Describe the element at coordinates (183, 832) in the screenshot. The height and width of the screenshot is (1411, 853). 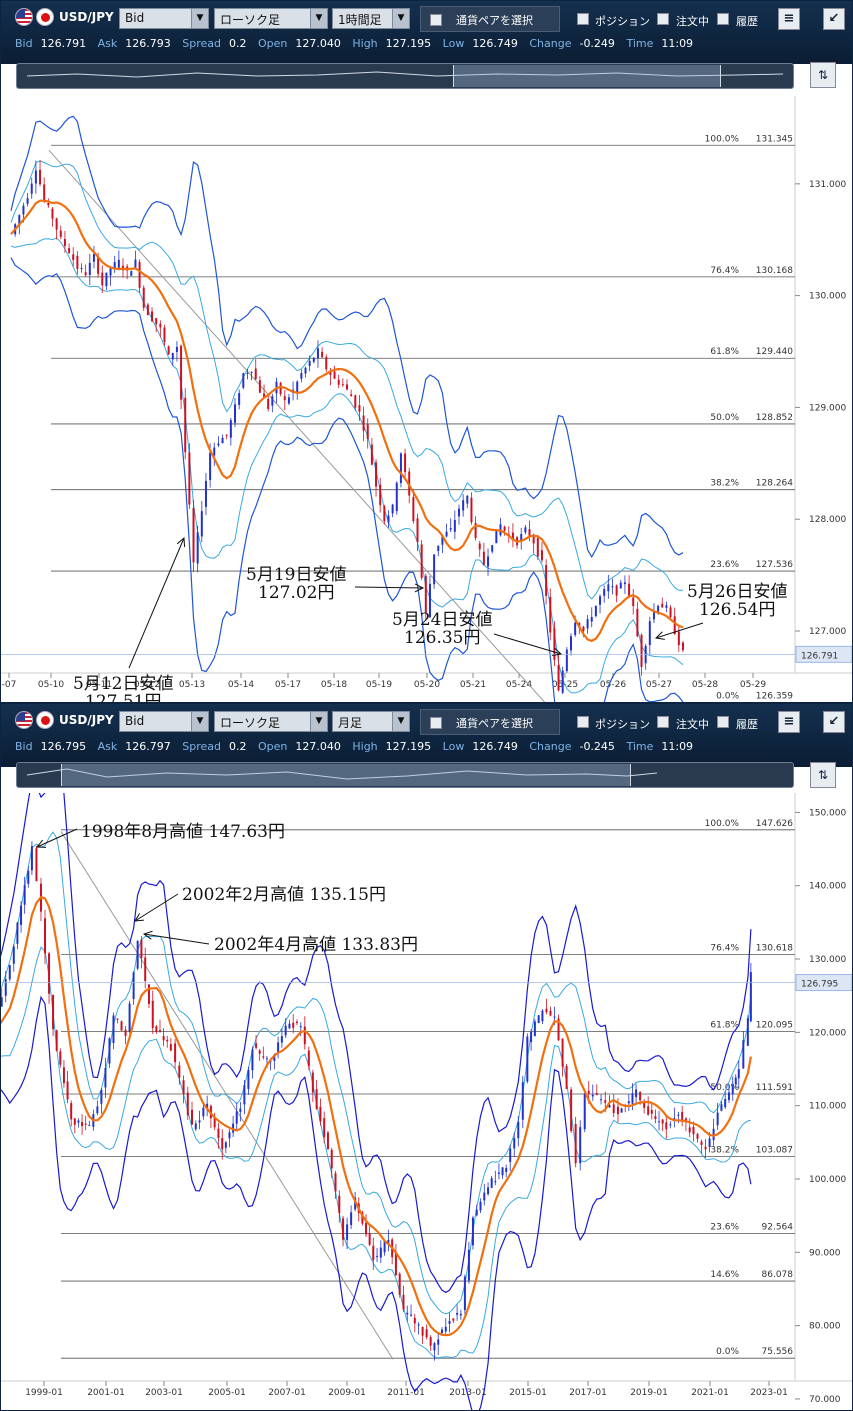
I see `annotation-text: 1998年8月高値 147.63円` at that location.